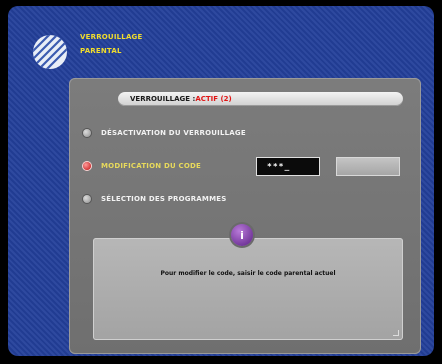 The image size is (442, 364). I want to click on option-label: MODIFICATION DU CODE, so click(151, 166).